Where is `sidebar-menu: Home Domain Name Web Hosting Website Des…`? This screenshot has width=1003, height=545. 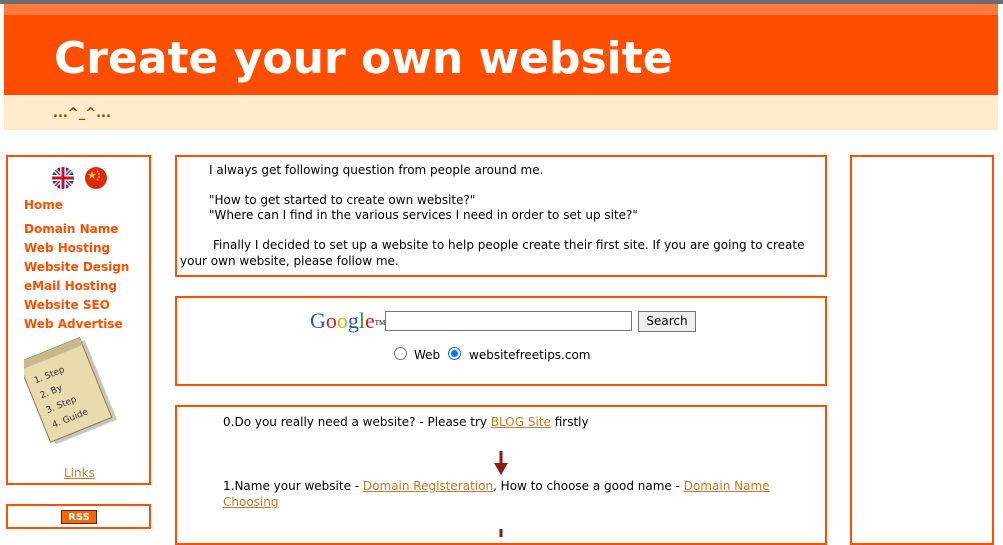
sidebar-menu: Home Domain Name Web Hosting Website Des… is located at coordinates (76, 265).